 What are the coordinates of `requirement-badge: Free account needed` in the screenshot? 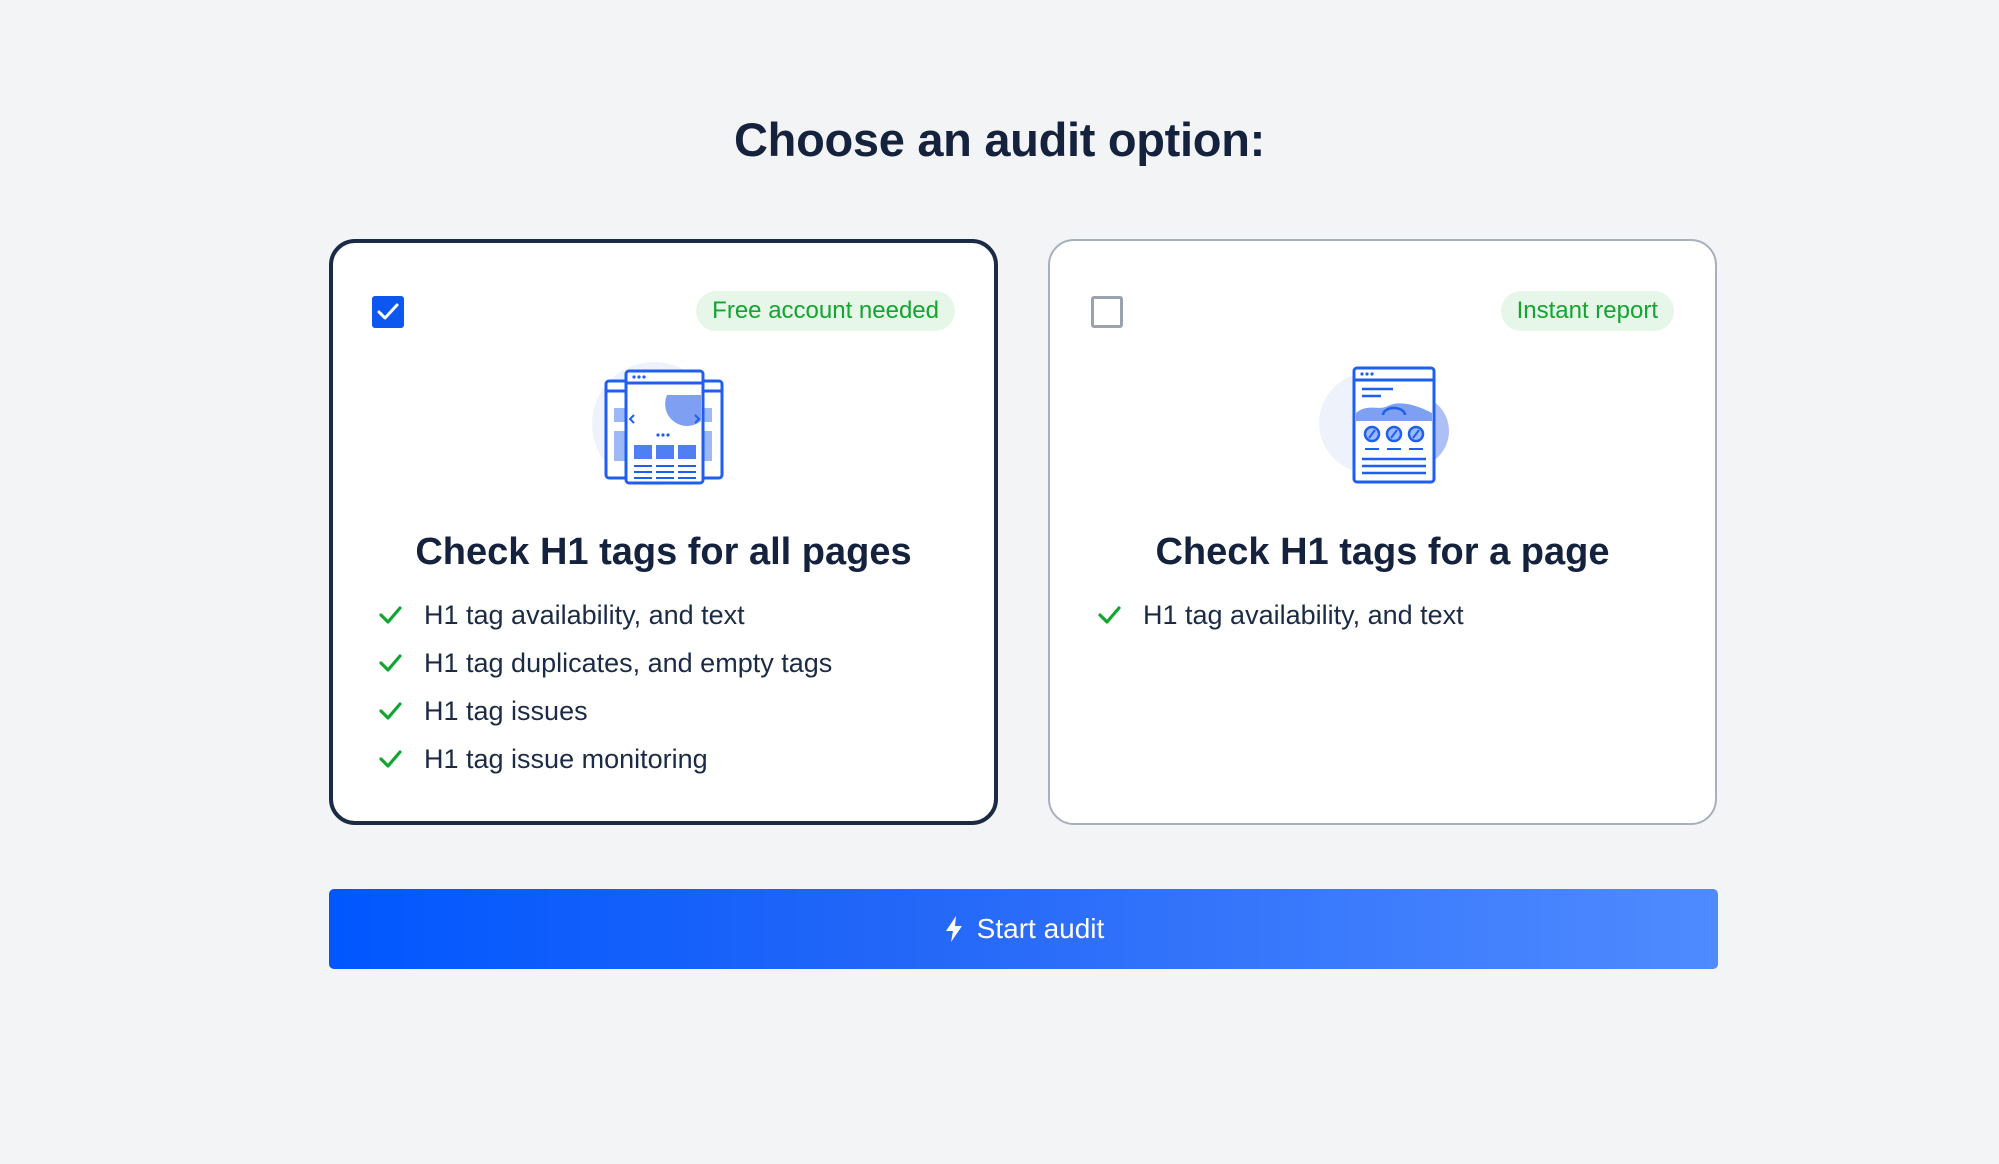 It's located at (825, 311).